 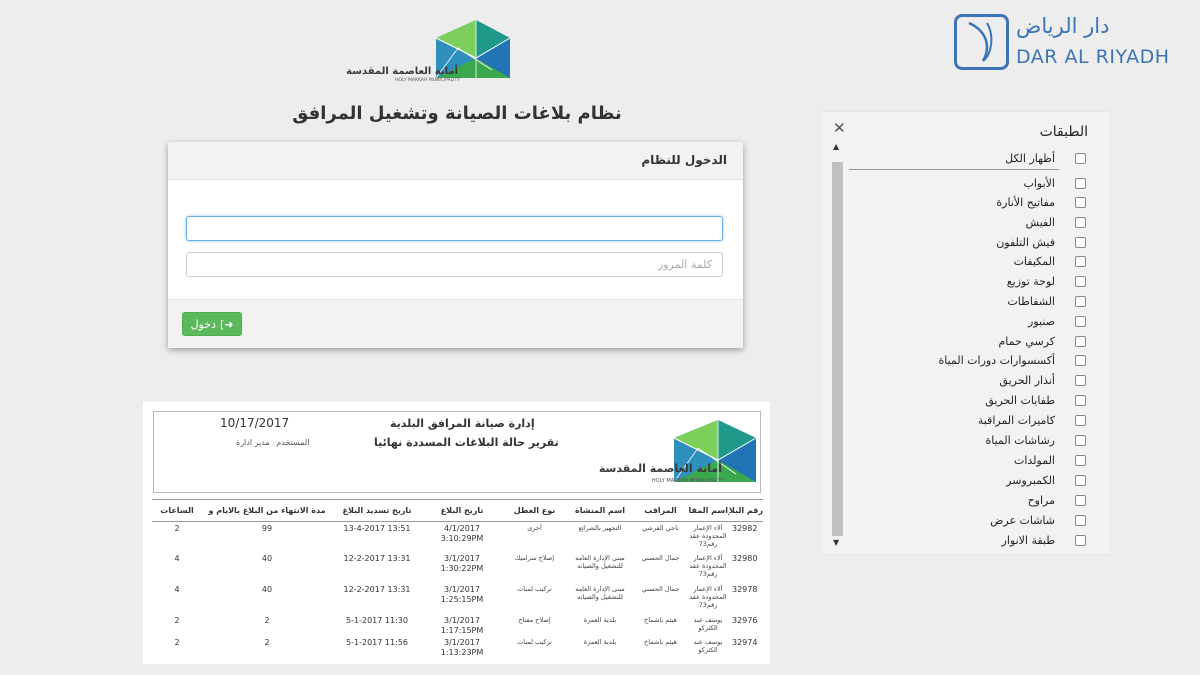 I want to click on sign-in-icon: ➜], so click(x=226, y=324).